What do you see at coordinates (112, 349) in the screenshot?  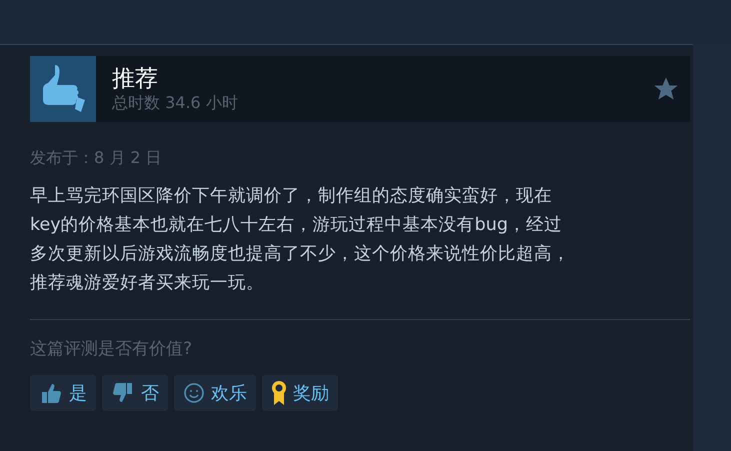 I see `helpful-question: 这篇评测是否有价值?` at bounding box center [112, 349].